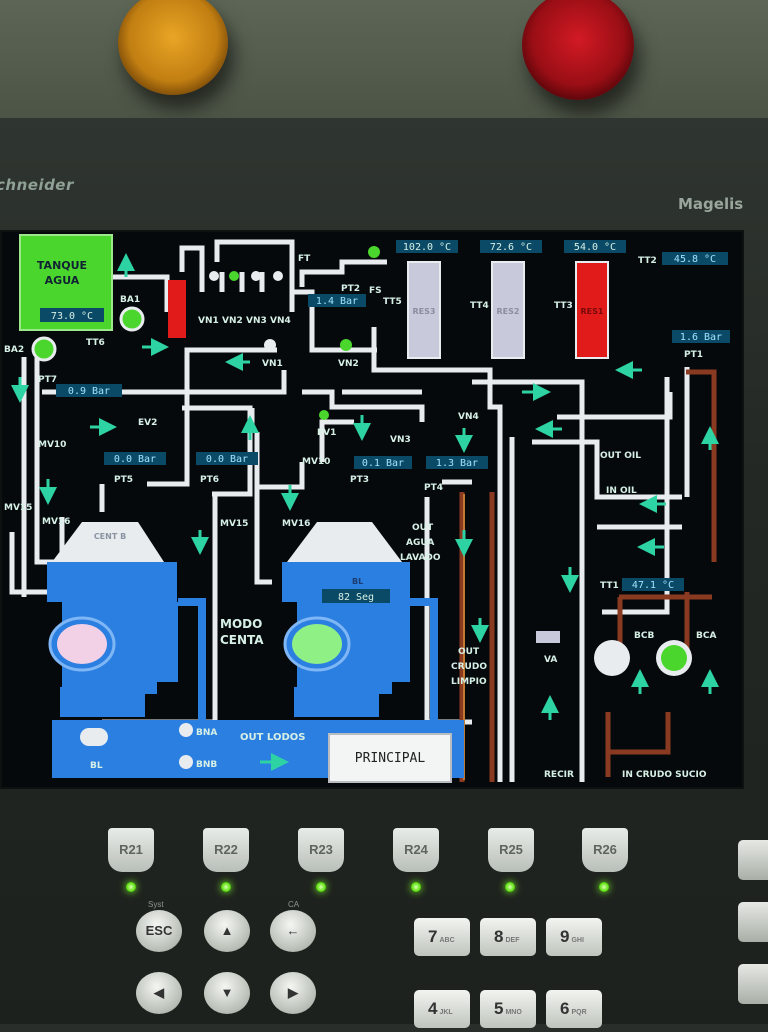  Describe the element at coordinates (384, 65) in the screenshot. I see `wall-panel` at that location.